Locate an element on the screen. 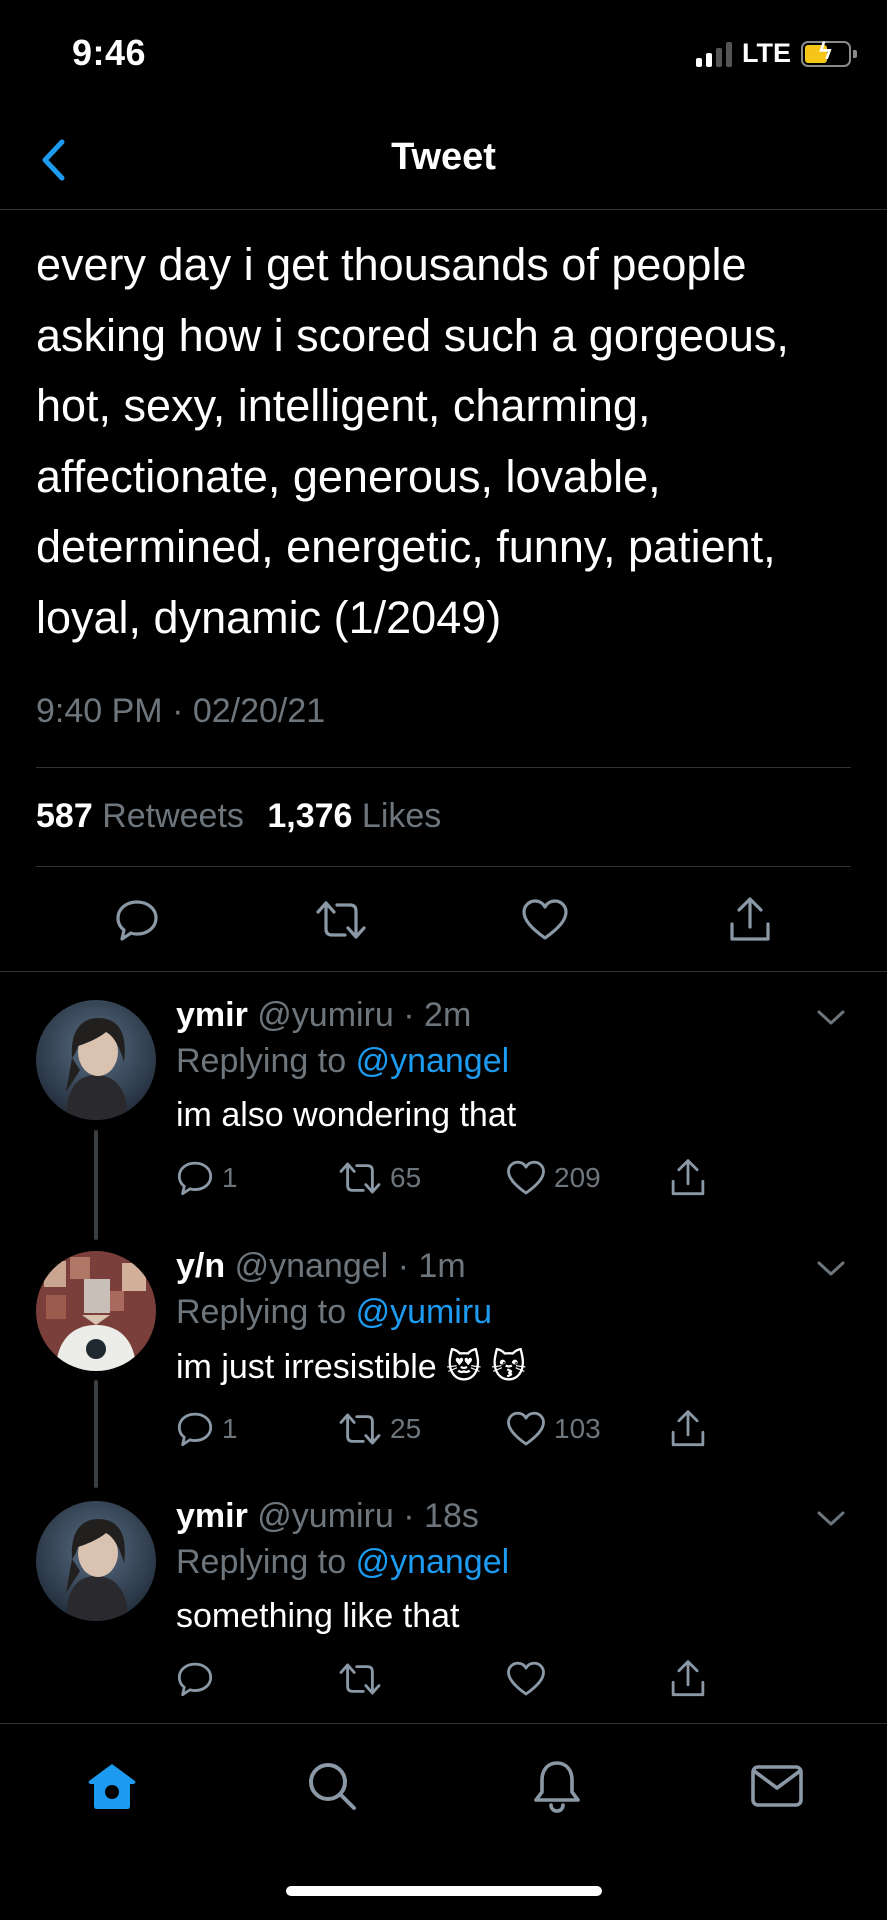 The height and width of the screenshot is (1920, 887). like-button: 209 is located at coordinates (553, 1178).